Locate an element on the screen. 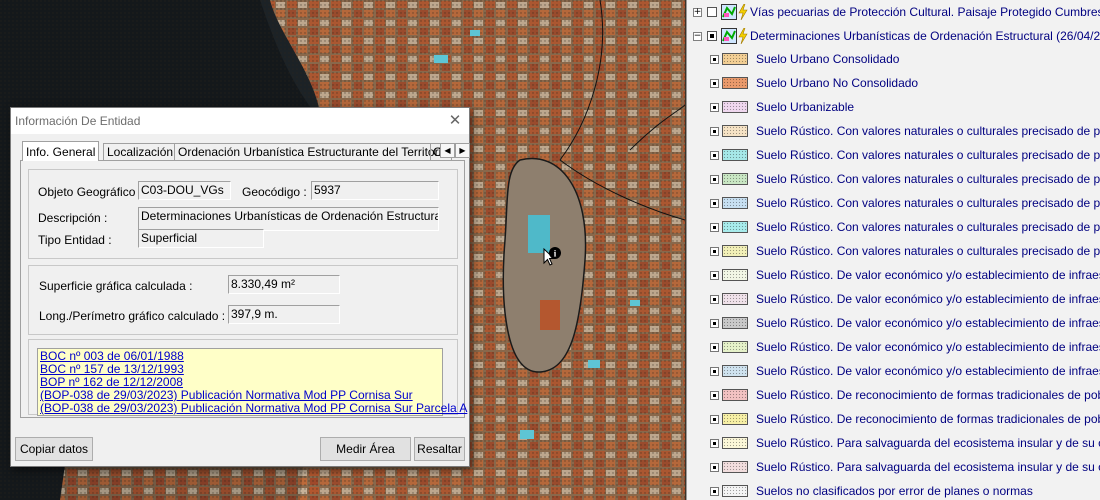 The width and height of the screenshot is (1100, 500). tab-info-general: Info. General is located at coordinates (61, 151).